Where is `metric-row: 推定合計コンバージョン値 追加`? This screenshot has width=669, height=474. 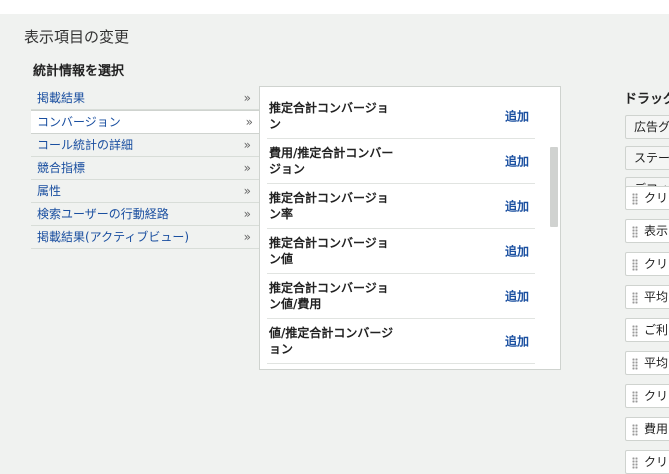
metric-row: 推定合計コンバージョン値 追加 is located at coordinates (401, 251).